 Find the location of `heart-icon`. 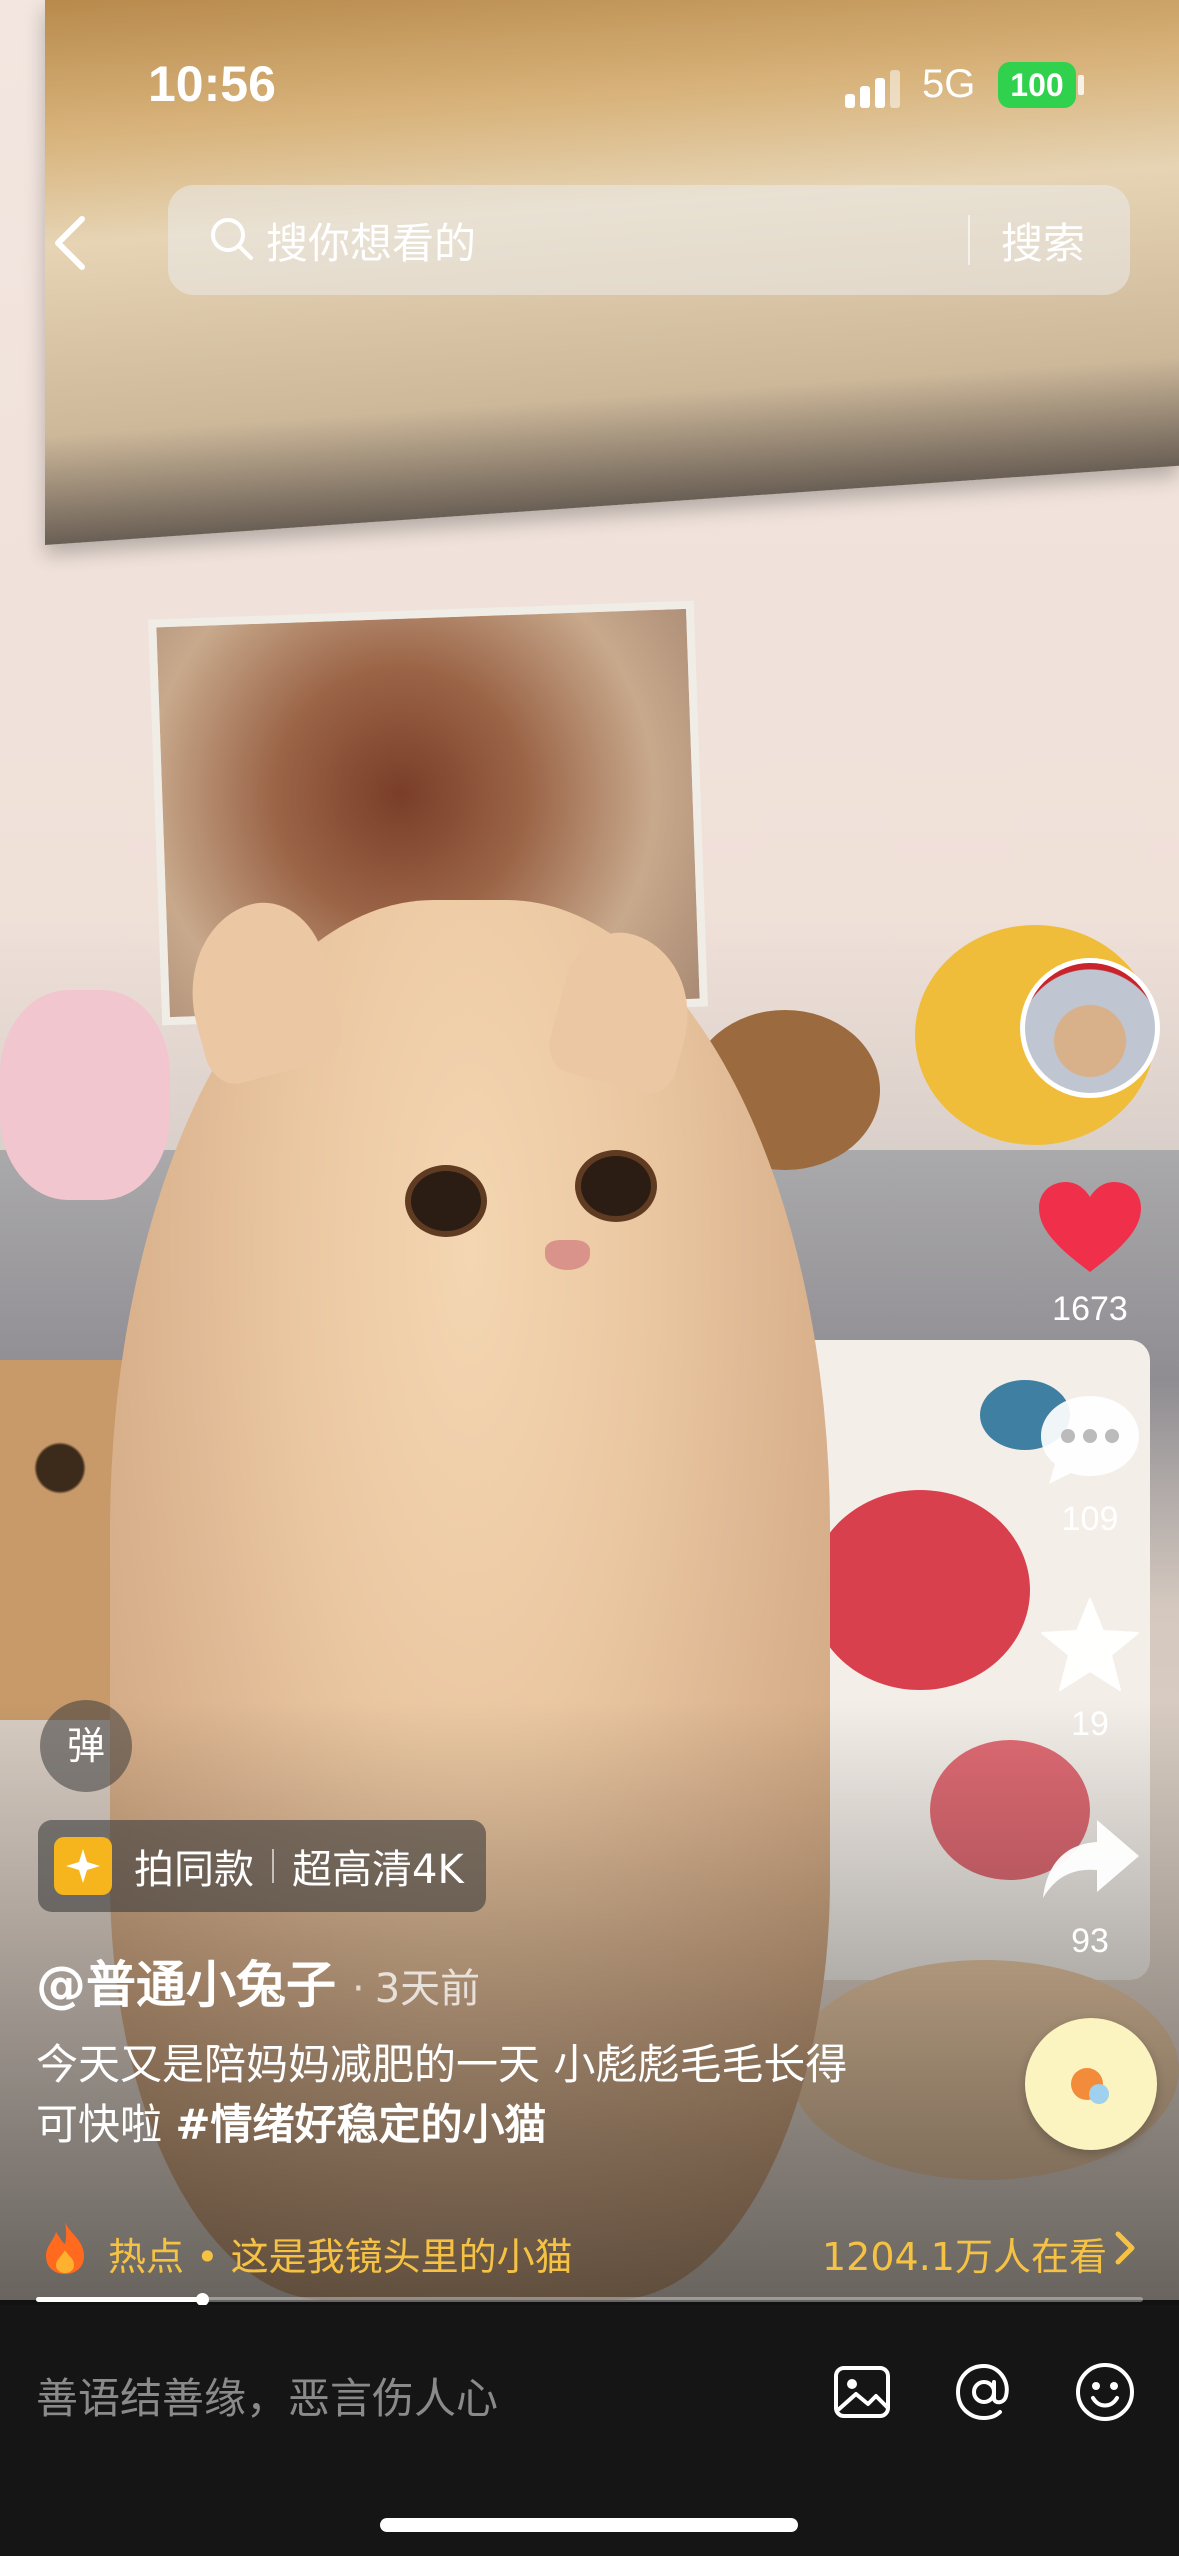

heart-icon is located at coordinates (1090, 1227).